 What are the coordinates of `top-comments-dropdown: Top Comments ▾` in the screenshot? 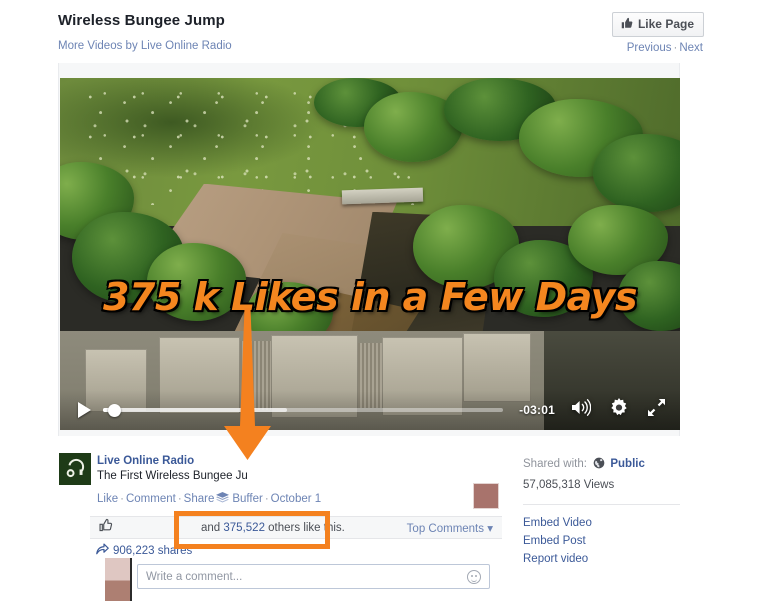 It's located at (450, 528).